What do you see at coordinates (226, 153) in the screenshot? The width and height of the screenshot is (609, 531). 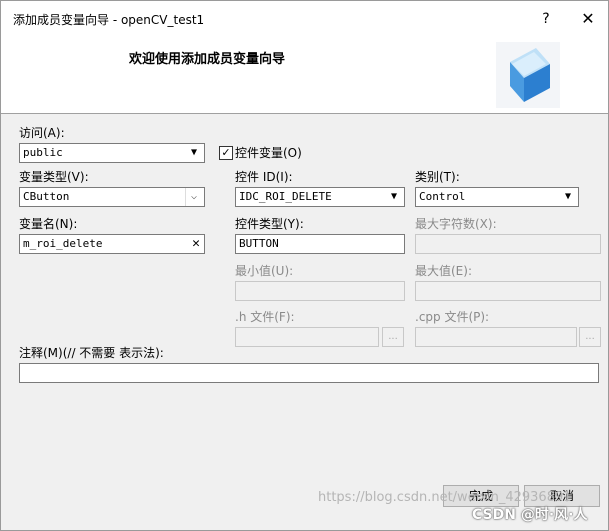 I see `control-variable-checkbox: ✓` at bounding box center [226, 153].